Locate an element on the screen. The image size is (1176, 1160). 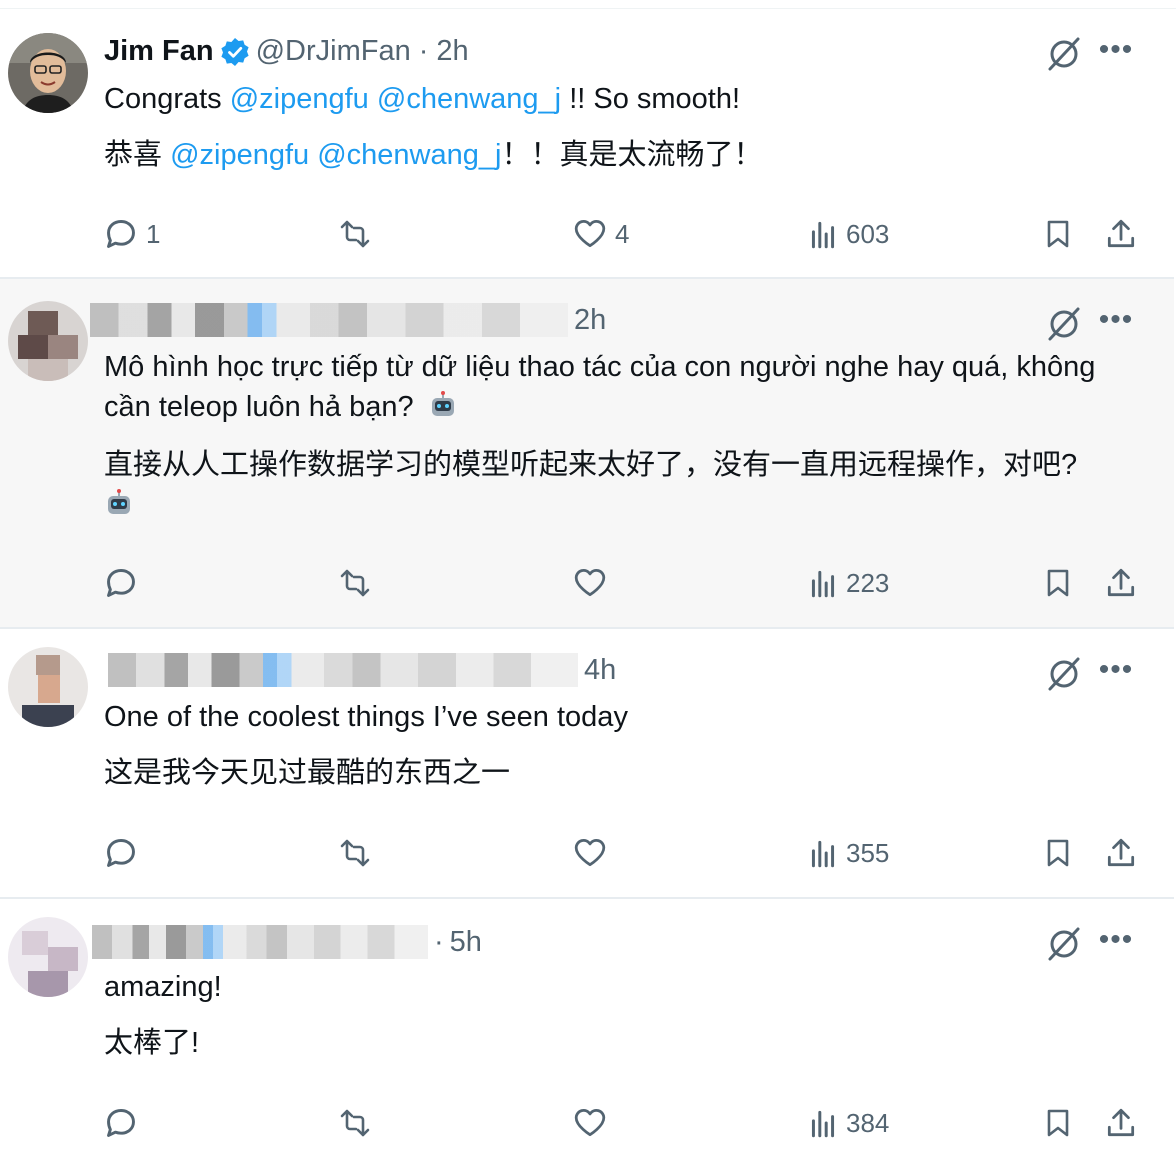
views-button: 384 is located at coordinates (848, 1123).